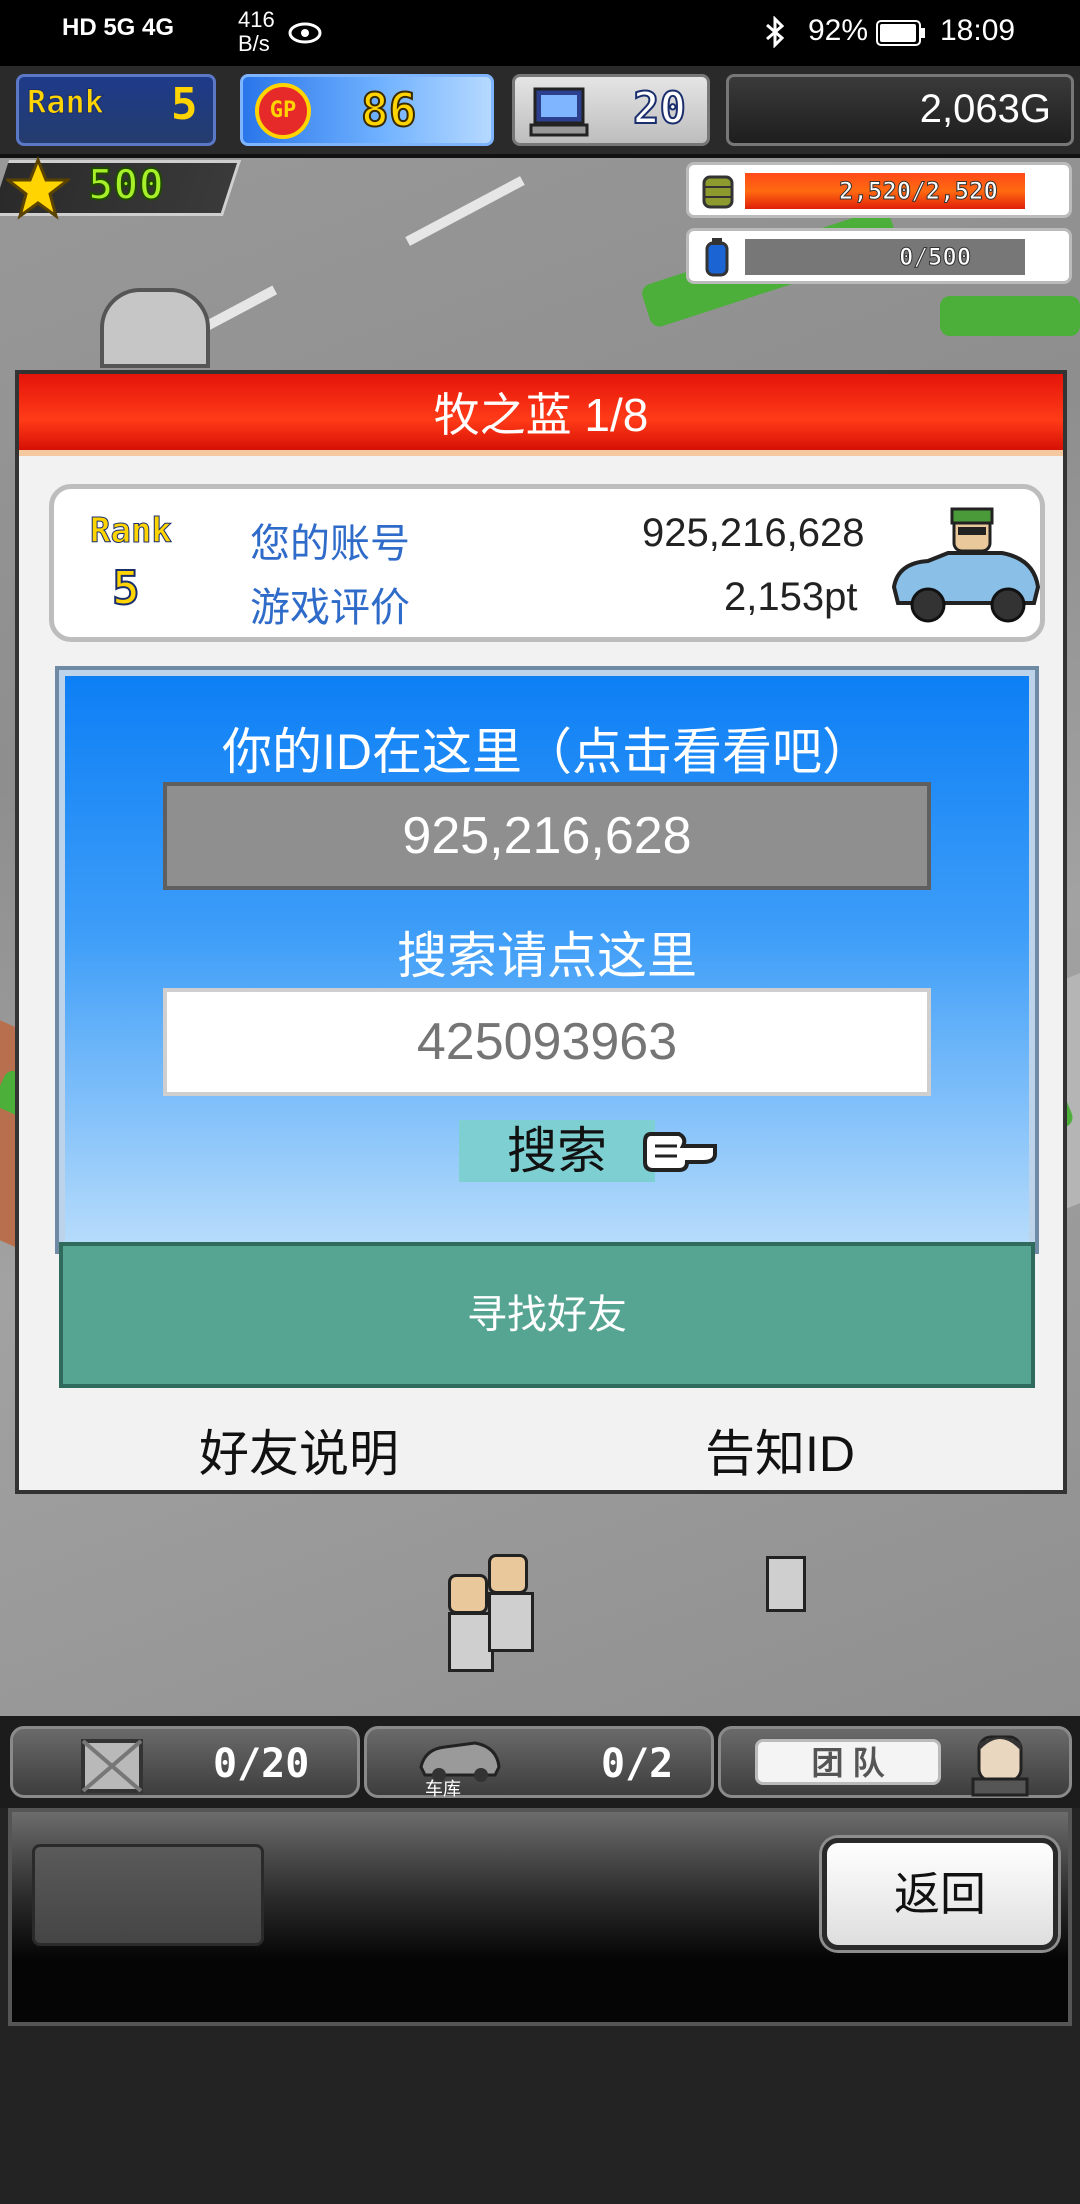 The image size is (1080, 2204). Describe the element at coordinates (680, 1152) in the screenshot. I see `pointing-hand-icon` at that location.